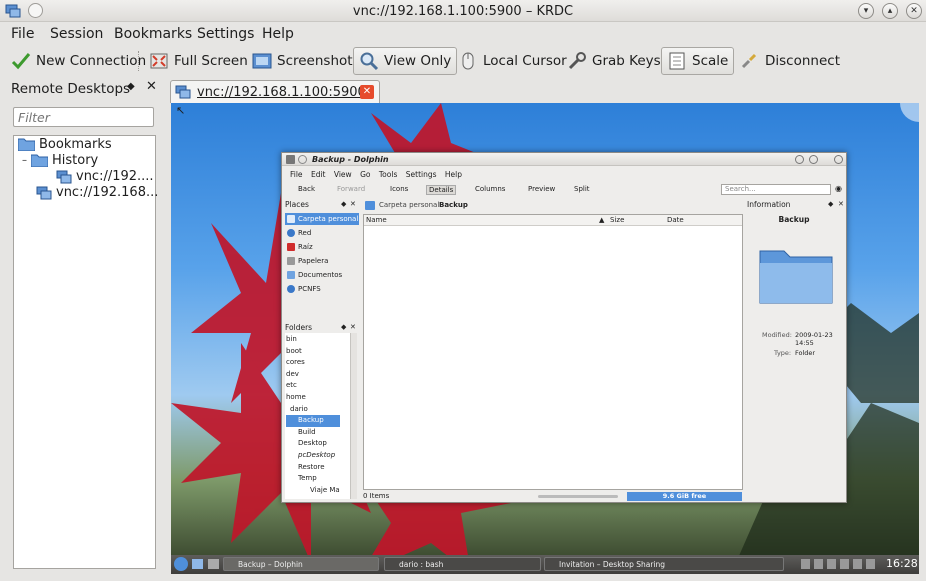 The image size is (926, 581). What do you see at coordinates (131, 86) in the screenshot?
I see `float-icon: ◆` at bounding box center [131, 86].